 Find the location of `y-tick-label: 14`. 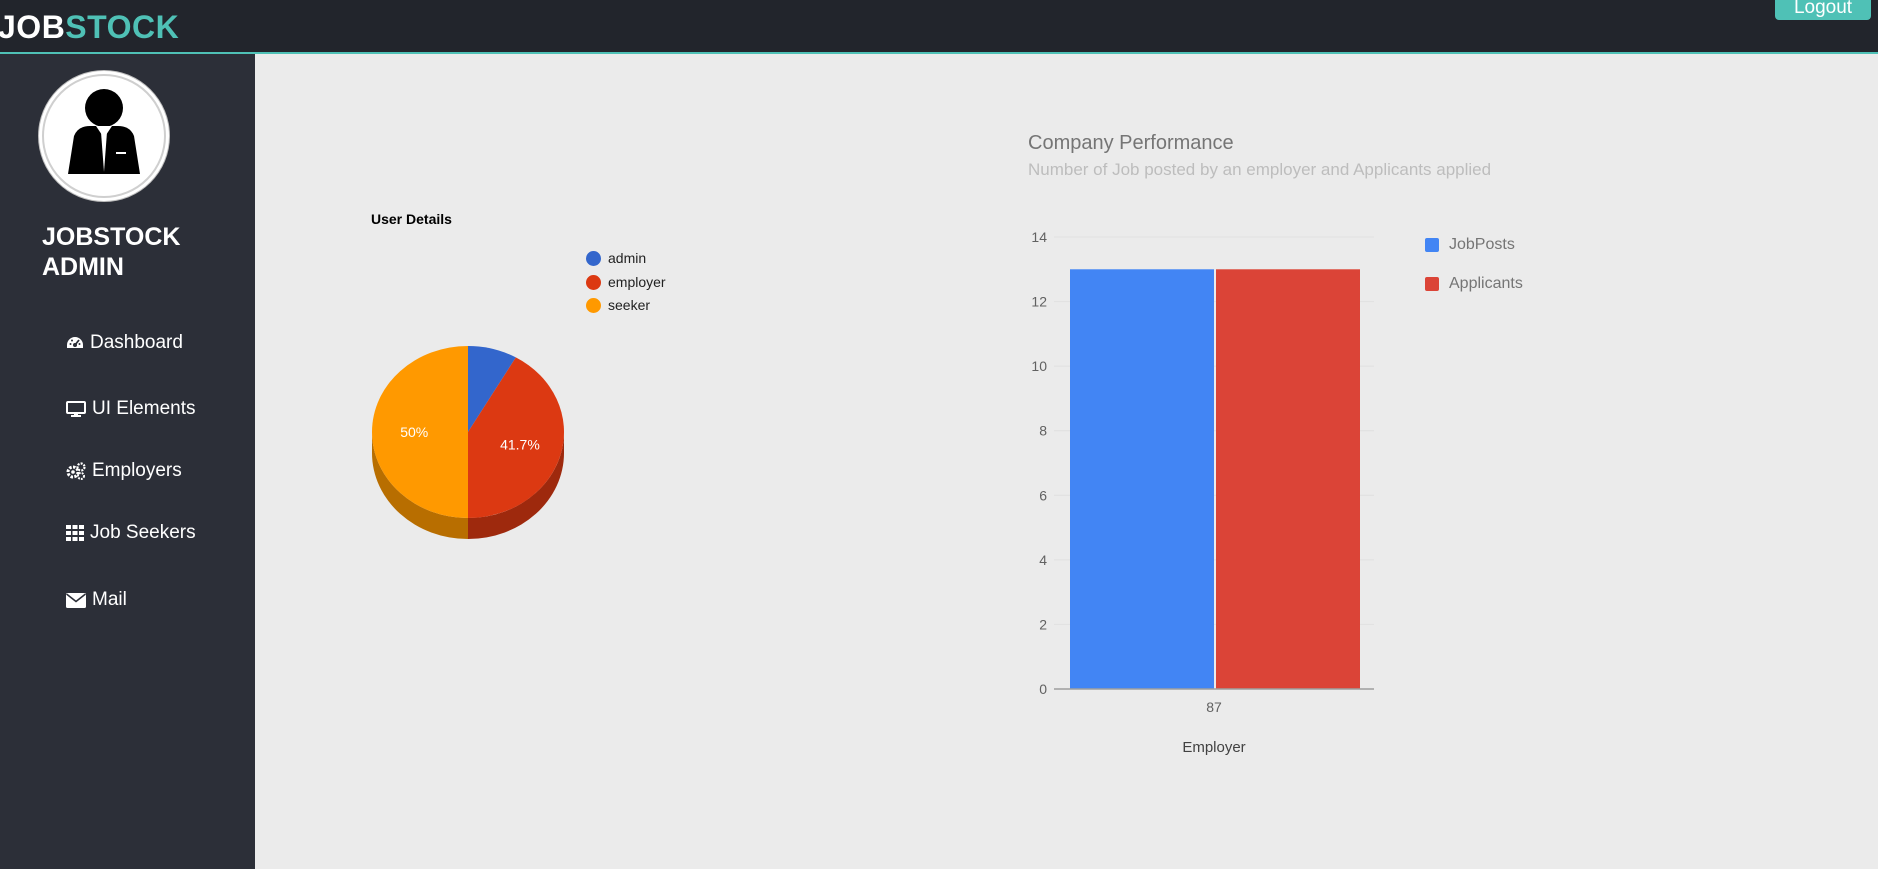

y-tick-label: 14 is located at coordinates (1039, 237).